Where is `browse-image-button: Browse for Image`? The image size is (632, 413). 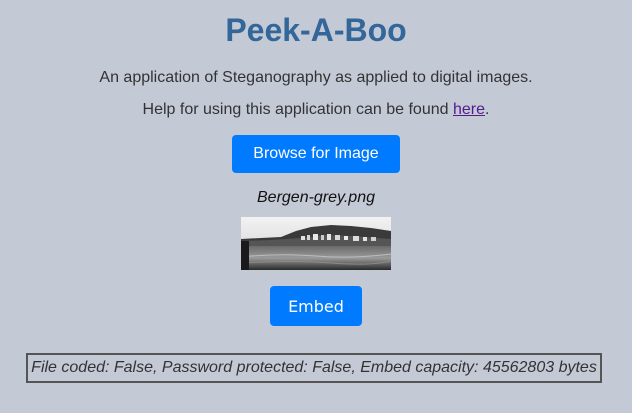
browse-image-button: Browse for Image is located at coordinates (316, 154).